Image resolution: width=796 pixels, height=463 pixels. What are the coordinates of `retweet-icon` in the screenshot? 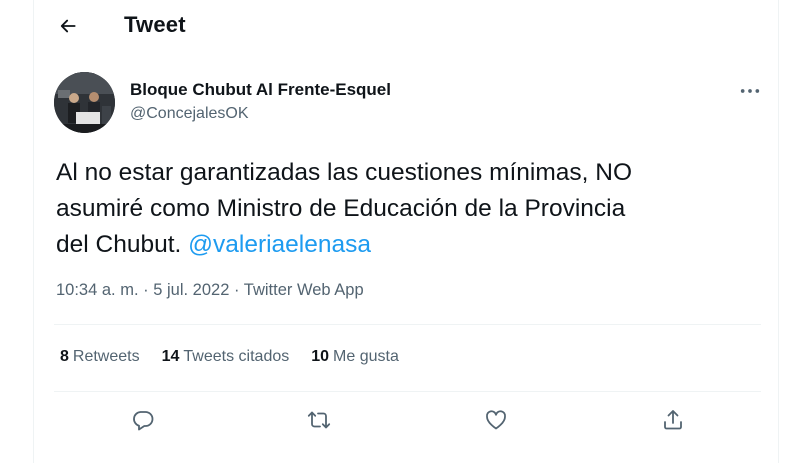 It's located at (319, 420).